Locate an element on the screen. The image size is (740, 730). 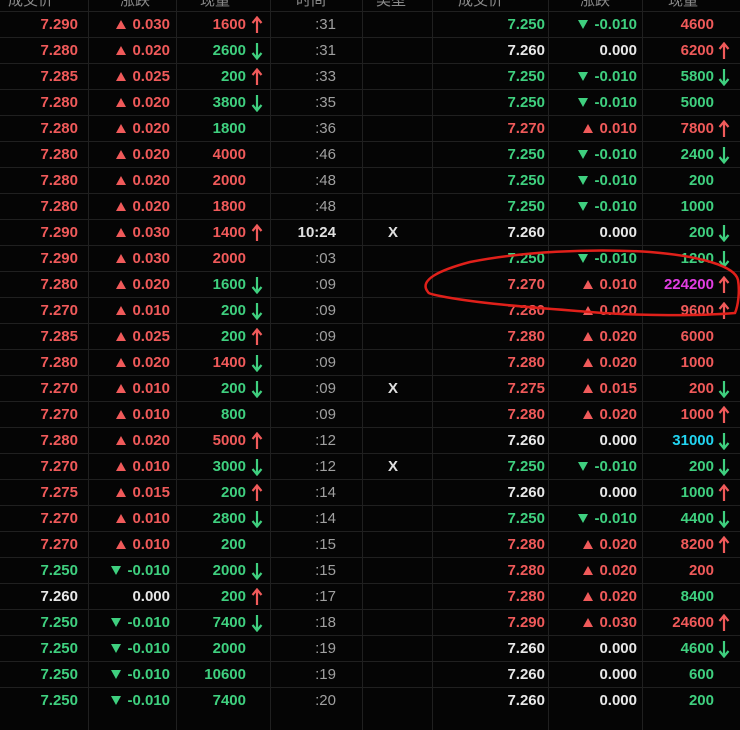
right-volume: 5000 is located at coordinates (697, 102).